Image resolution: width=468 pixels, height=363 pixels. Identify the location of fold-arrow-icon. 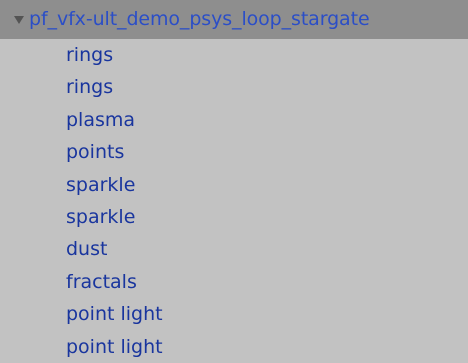
(19, 19).